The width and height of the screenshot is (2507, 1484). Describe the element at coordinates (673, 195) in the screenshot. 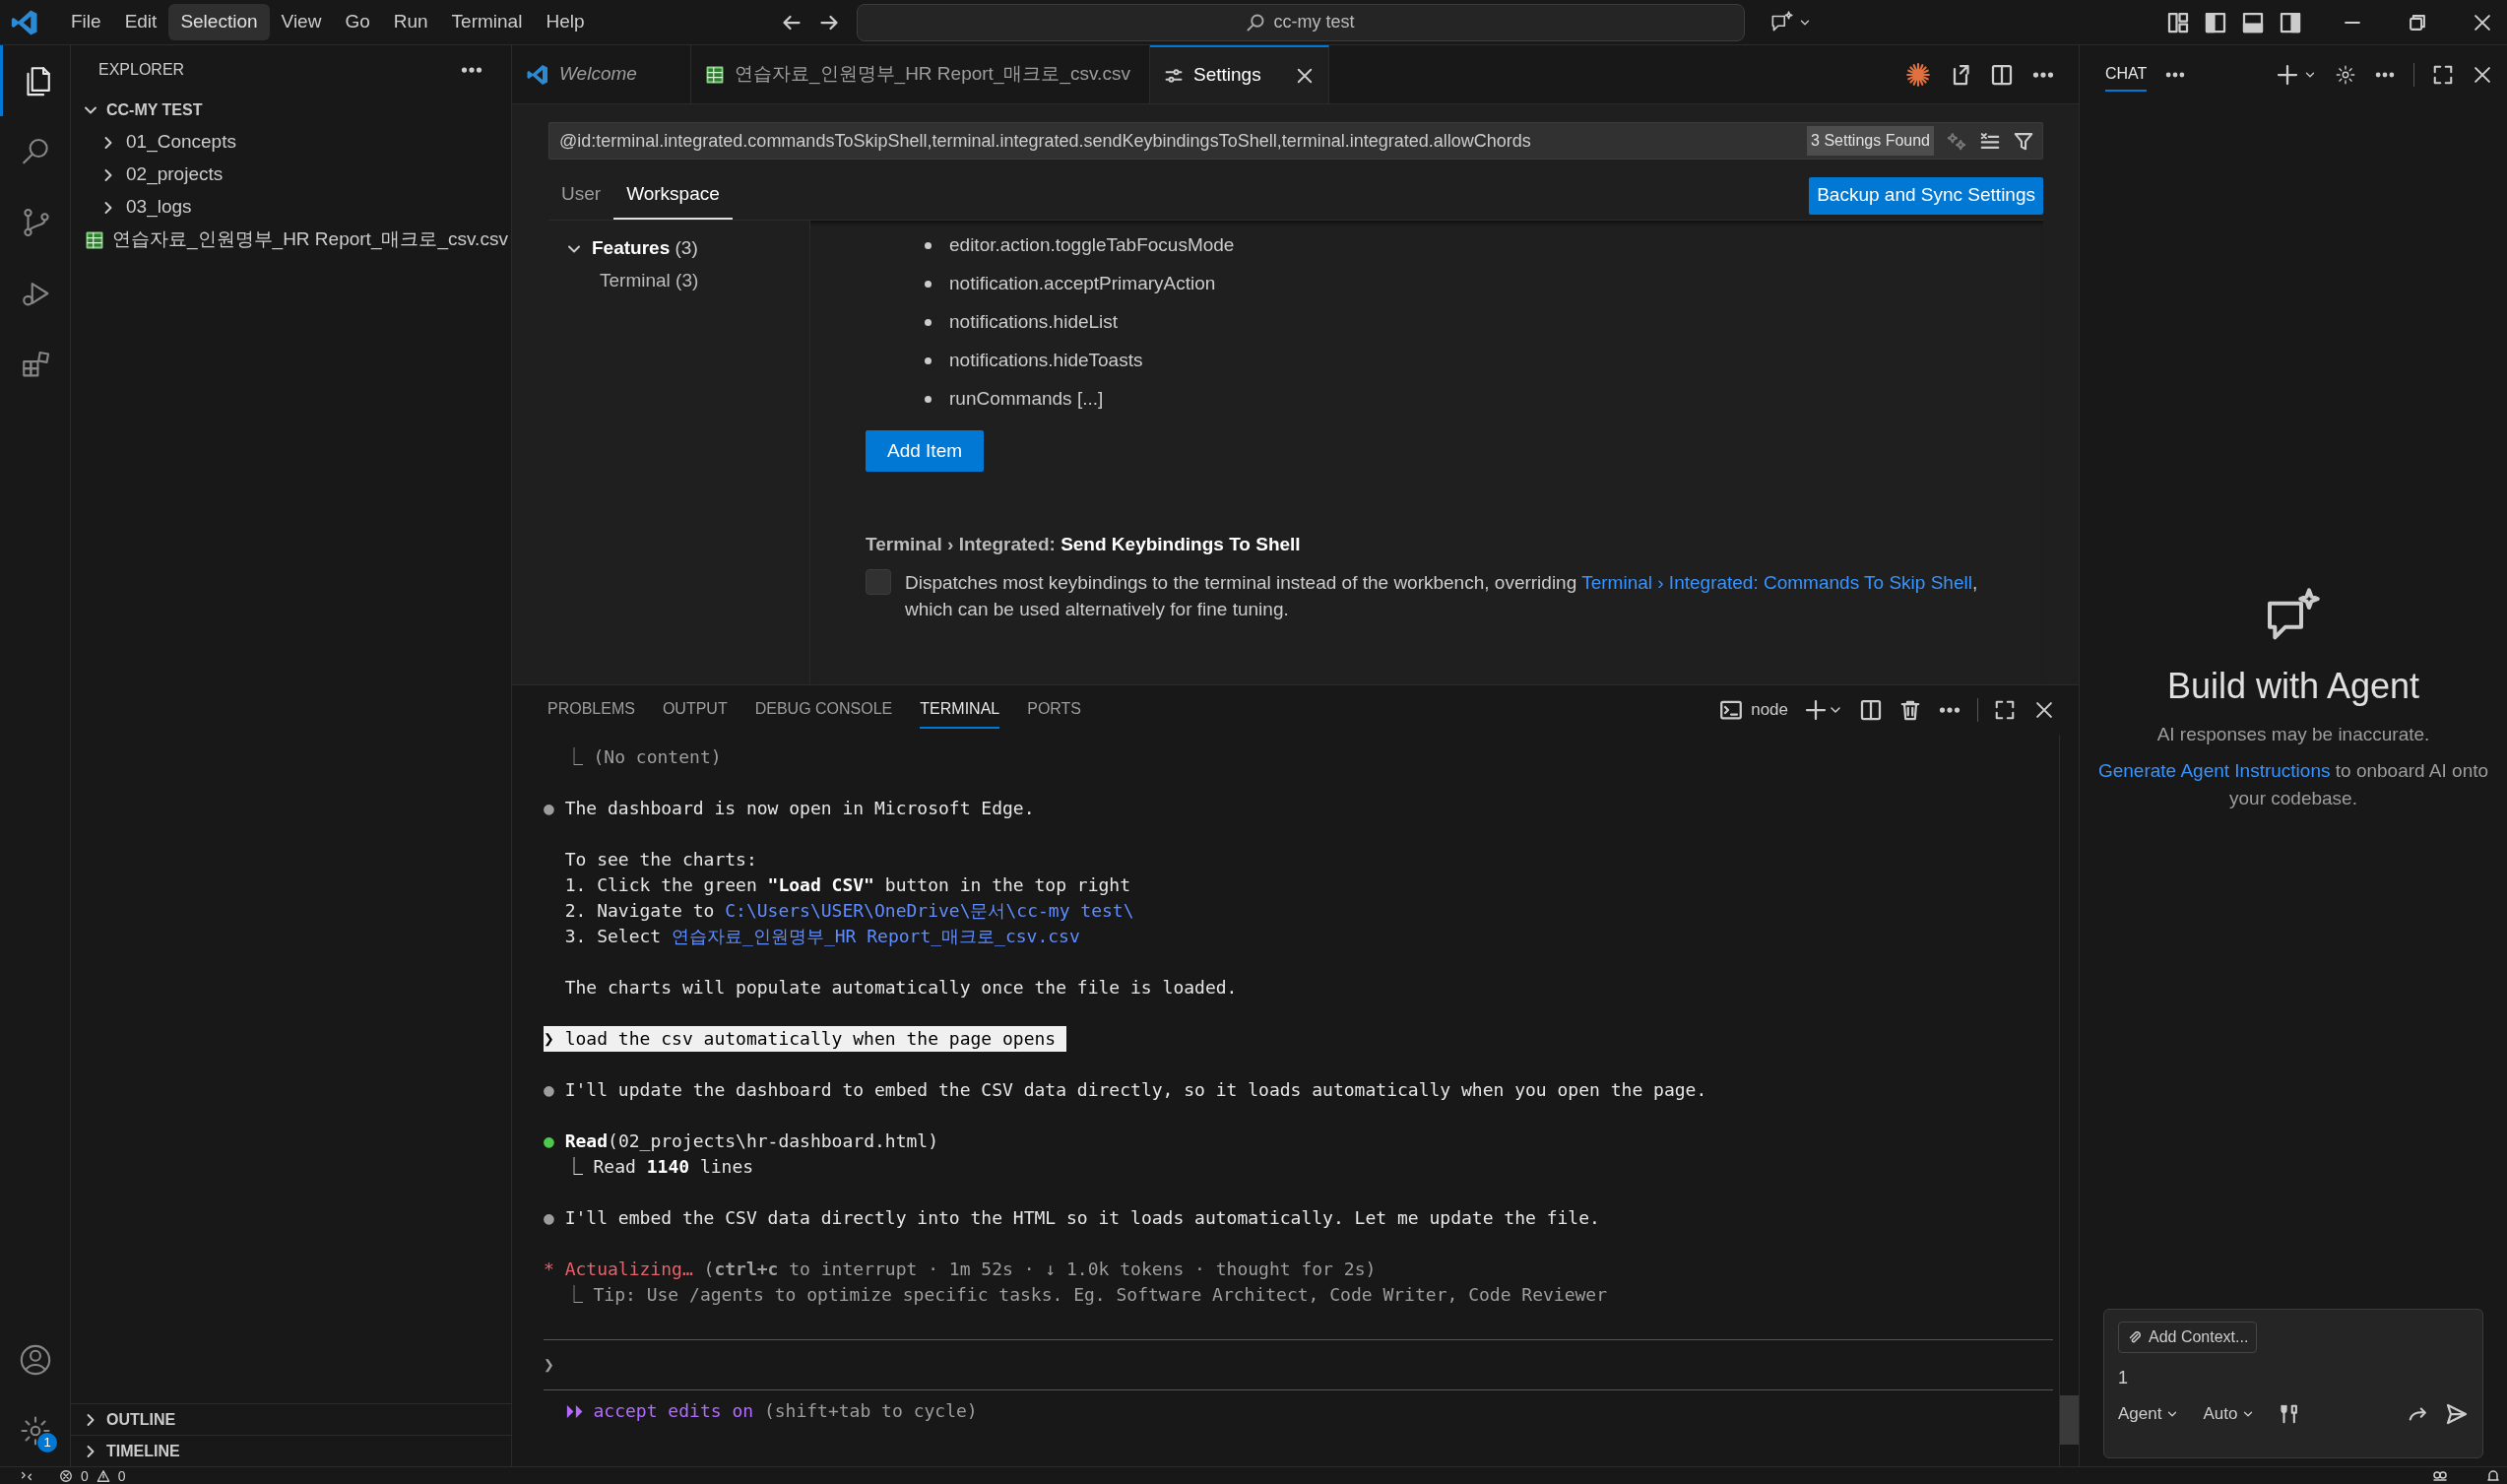

I see `scope-tab: Workspace` at that location.